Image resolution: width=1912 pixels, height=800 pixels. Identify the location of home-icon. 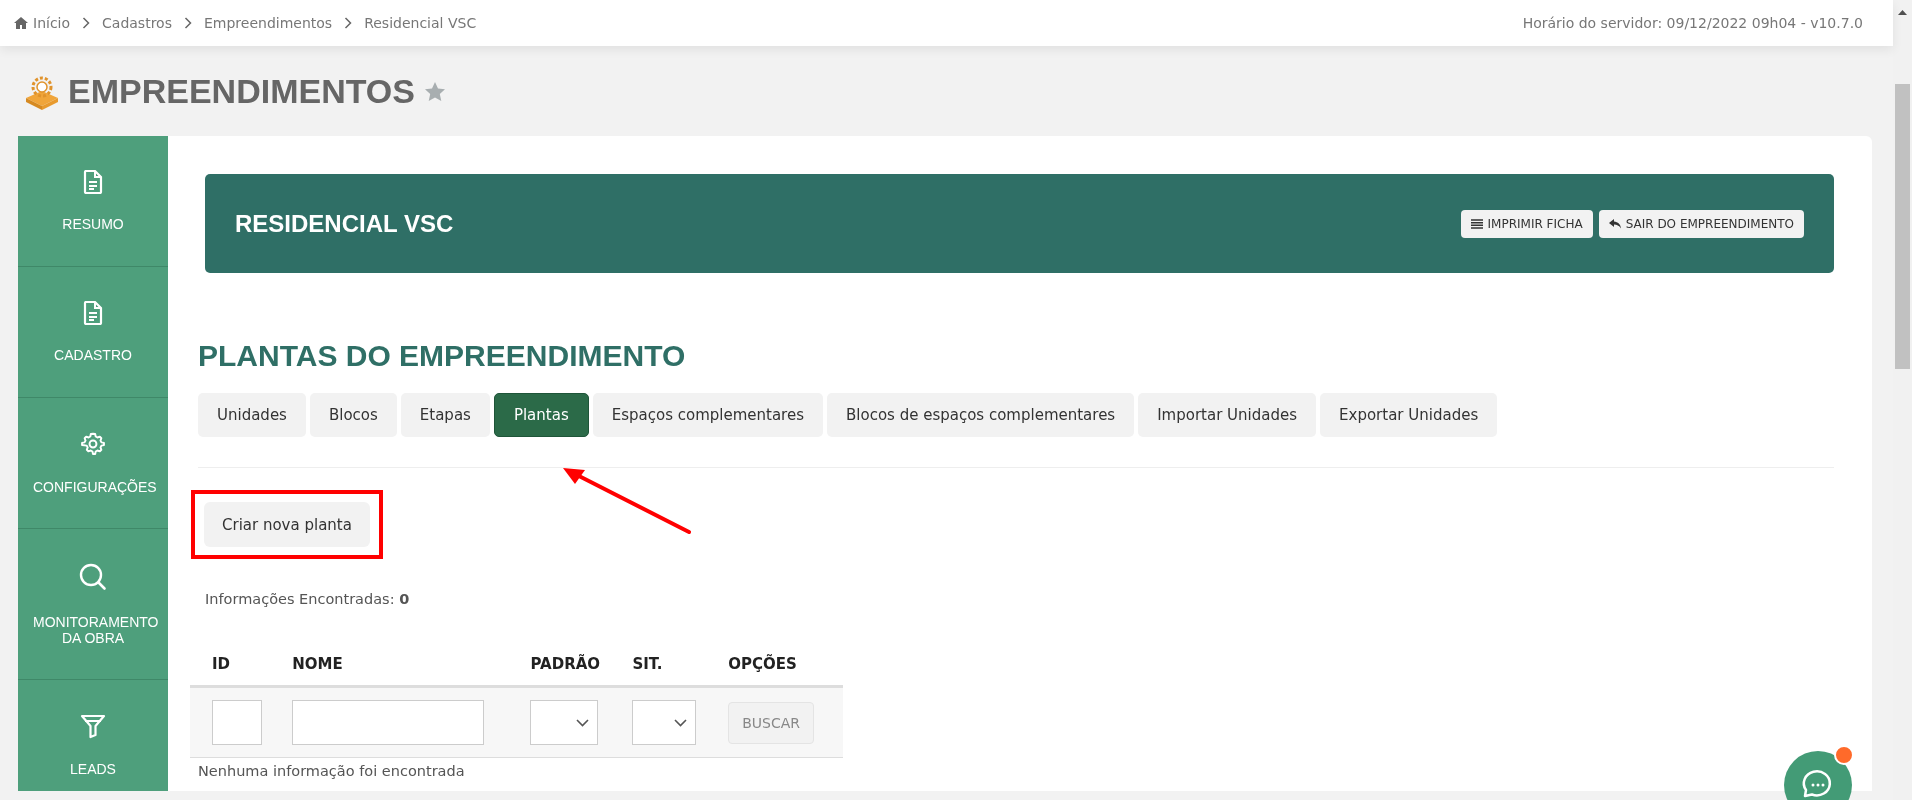
(21, 23).